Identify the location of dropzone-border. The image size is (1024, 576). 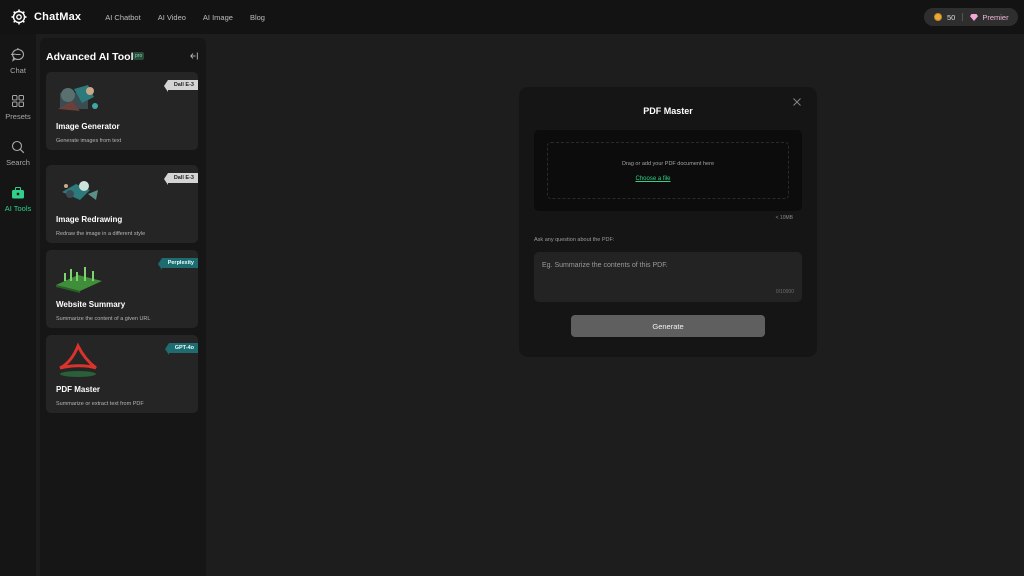
(668, 170).